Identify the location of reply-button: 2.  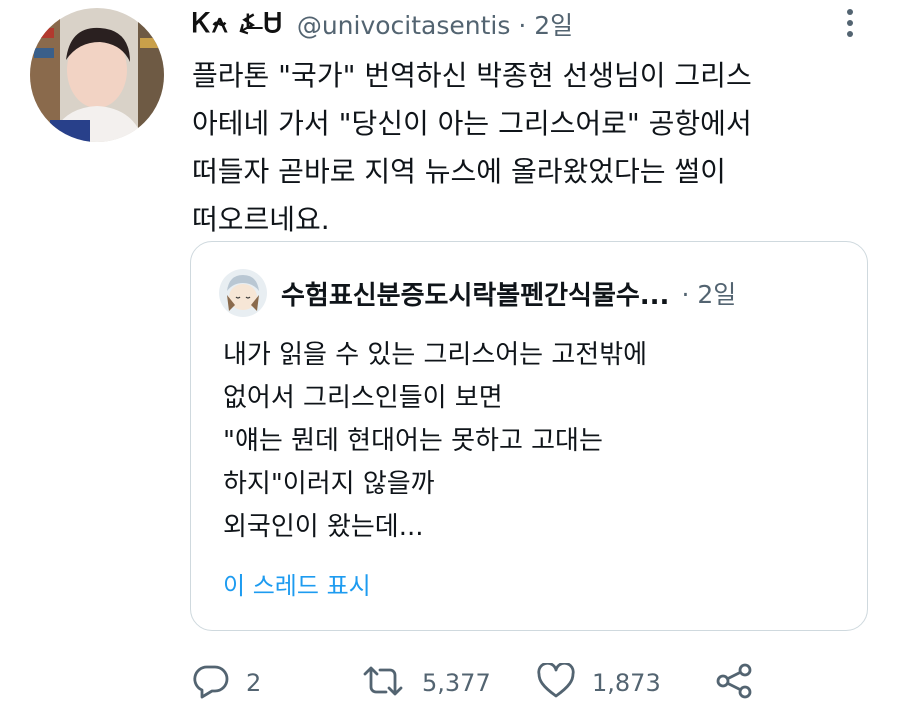
(276, 683).